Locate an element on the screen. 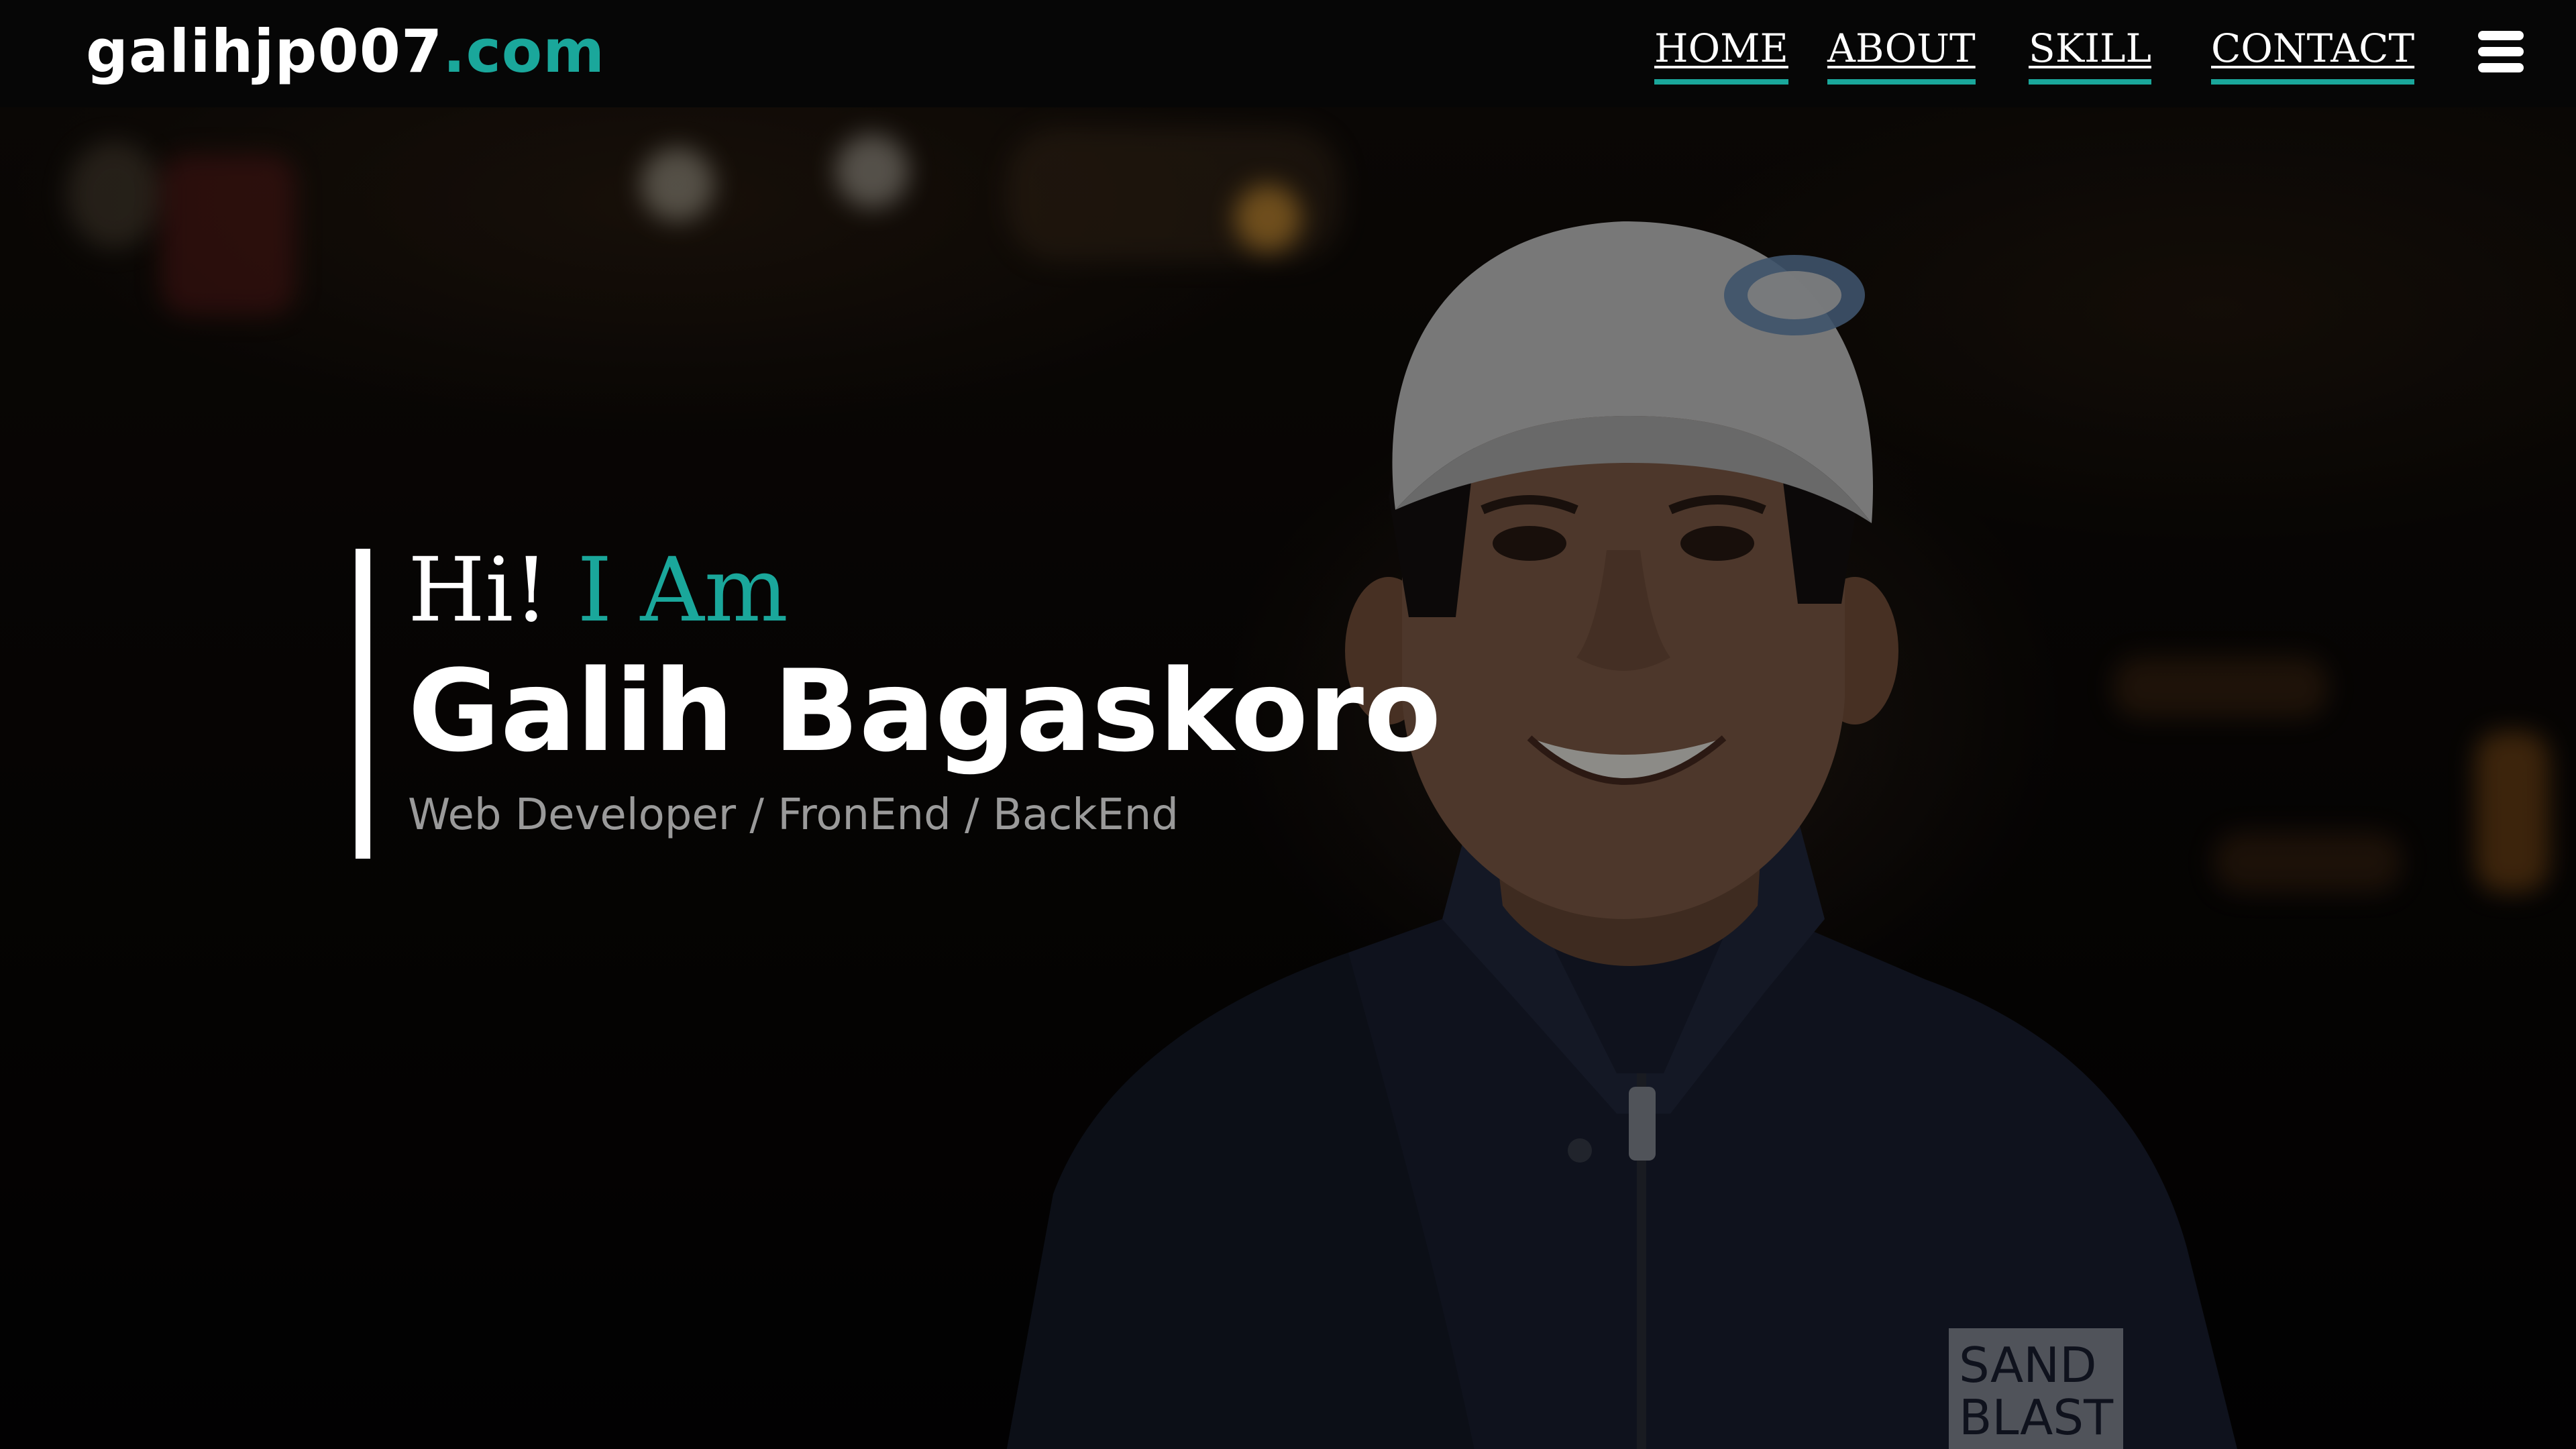 The image size is (2576, 1449). hero-name: Galih Bagaskoro is located at coordinates (925, 711).